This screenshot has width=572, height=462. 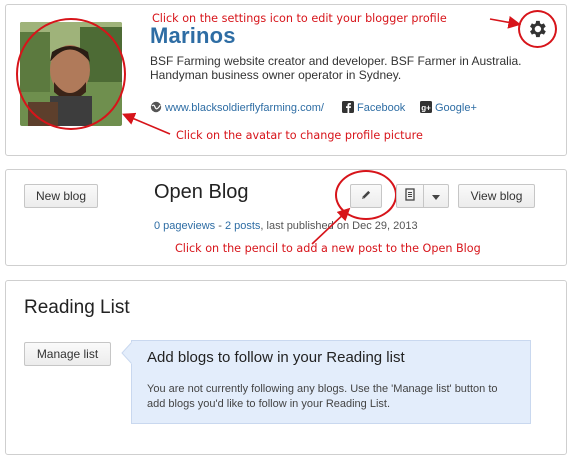 What do you see at coordinates (331, 226) in the screenshot?
I see `pencil-arrow` at bounding box center [331, 226].